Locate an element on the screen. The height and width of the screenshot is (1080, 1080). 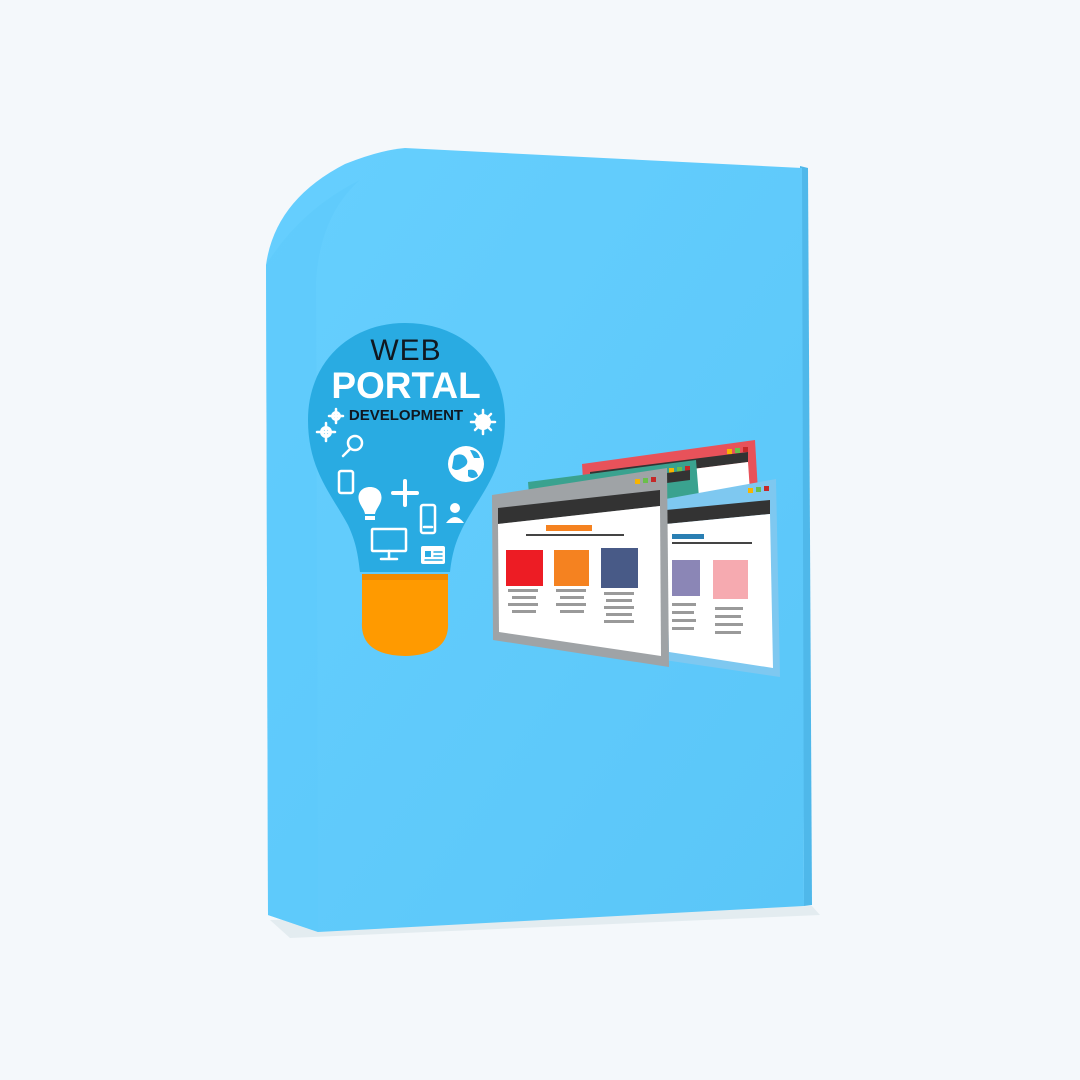
gray-browser-window is located at coordinates (580, 567).